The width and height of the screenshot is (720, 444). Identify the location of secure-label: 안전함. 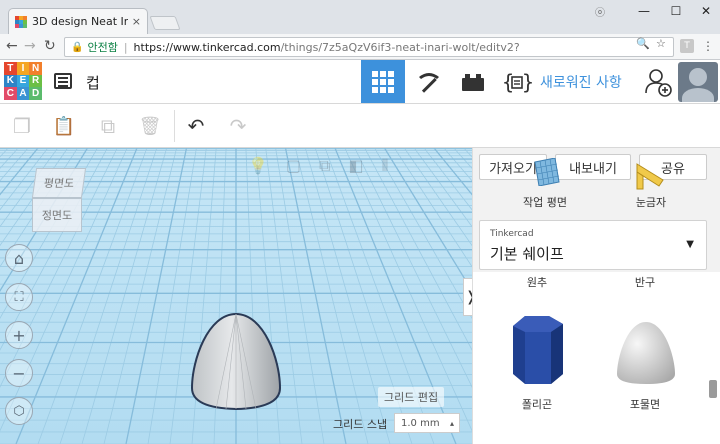
(102, 47).